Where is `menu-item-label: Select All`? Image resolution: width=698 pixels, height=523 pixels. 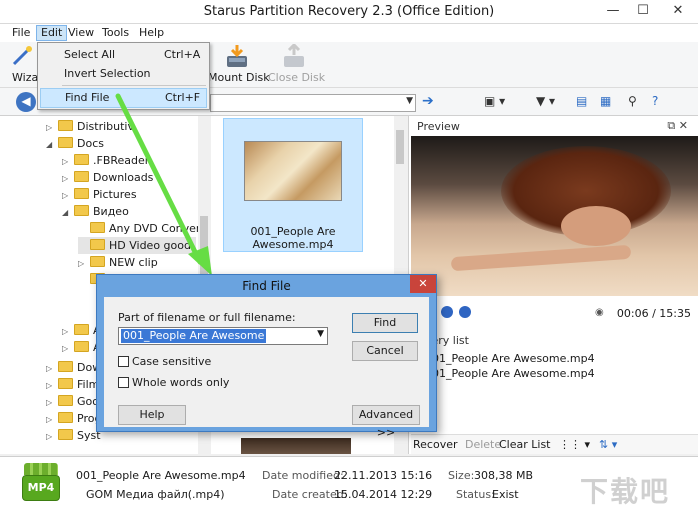 menu-item-label: Select All is located at coordinates (90, 54).